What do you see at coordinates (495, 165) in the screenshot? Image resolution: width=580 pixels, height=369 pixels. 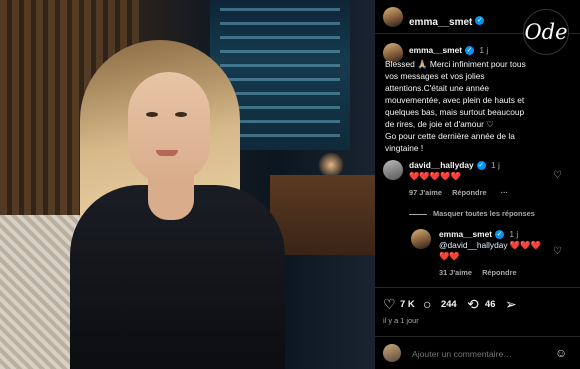 I see `comment-time: 1 j` at bounding box center [495, 165].